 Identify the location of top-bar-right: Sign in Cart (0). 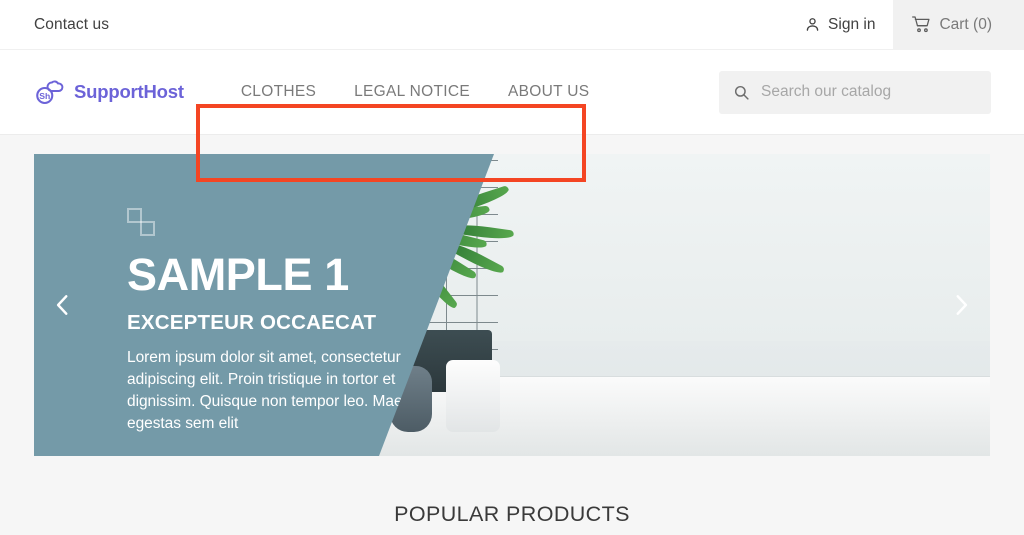
(909, 25).